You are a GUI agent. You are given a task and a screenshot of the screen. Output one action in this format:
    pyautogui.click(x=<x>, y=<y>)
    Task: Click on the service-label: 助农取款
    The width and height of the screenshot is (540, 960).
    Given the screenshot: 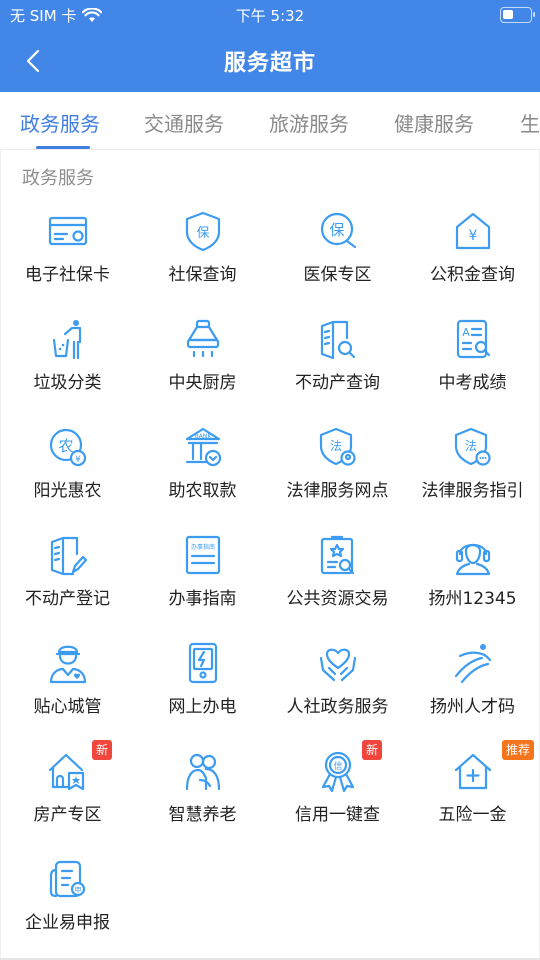 What is the action you would take?
    pyautogui.click(x=202, y=491)
    